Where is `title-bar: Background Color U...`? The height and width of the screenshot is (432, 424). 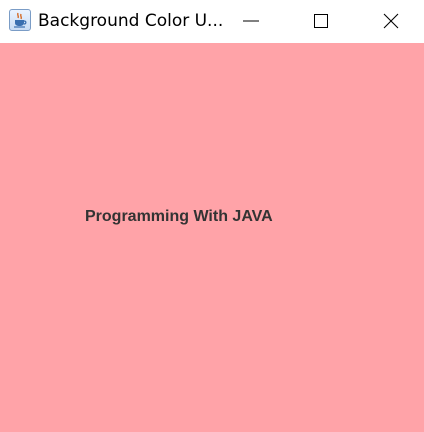 title-bar: Background Color U... is located at coordinates (212, 21).